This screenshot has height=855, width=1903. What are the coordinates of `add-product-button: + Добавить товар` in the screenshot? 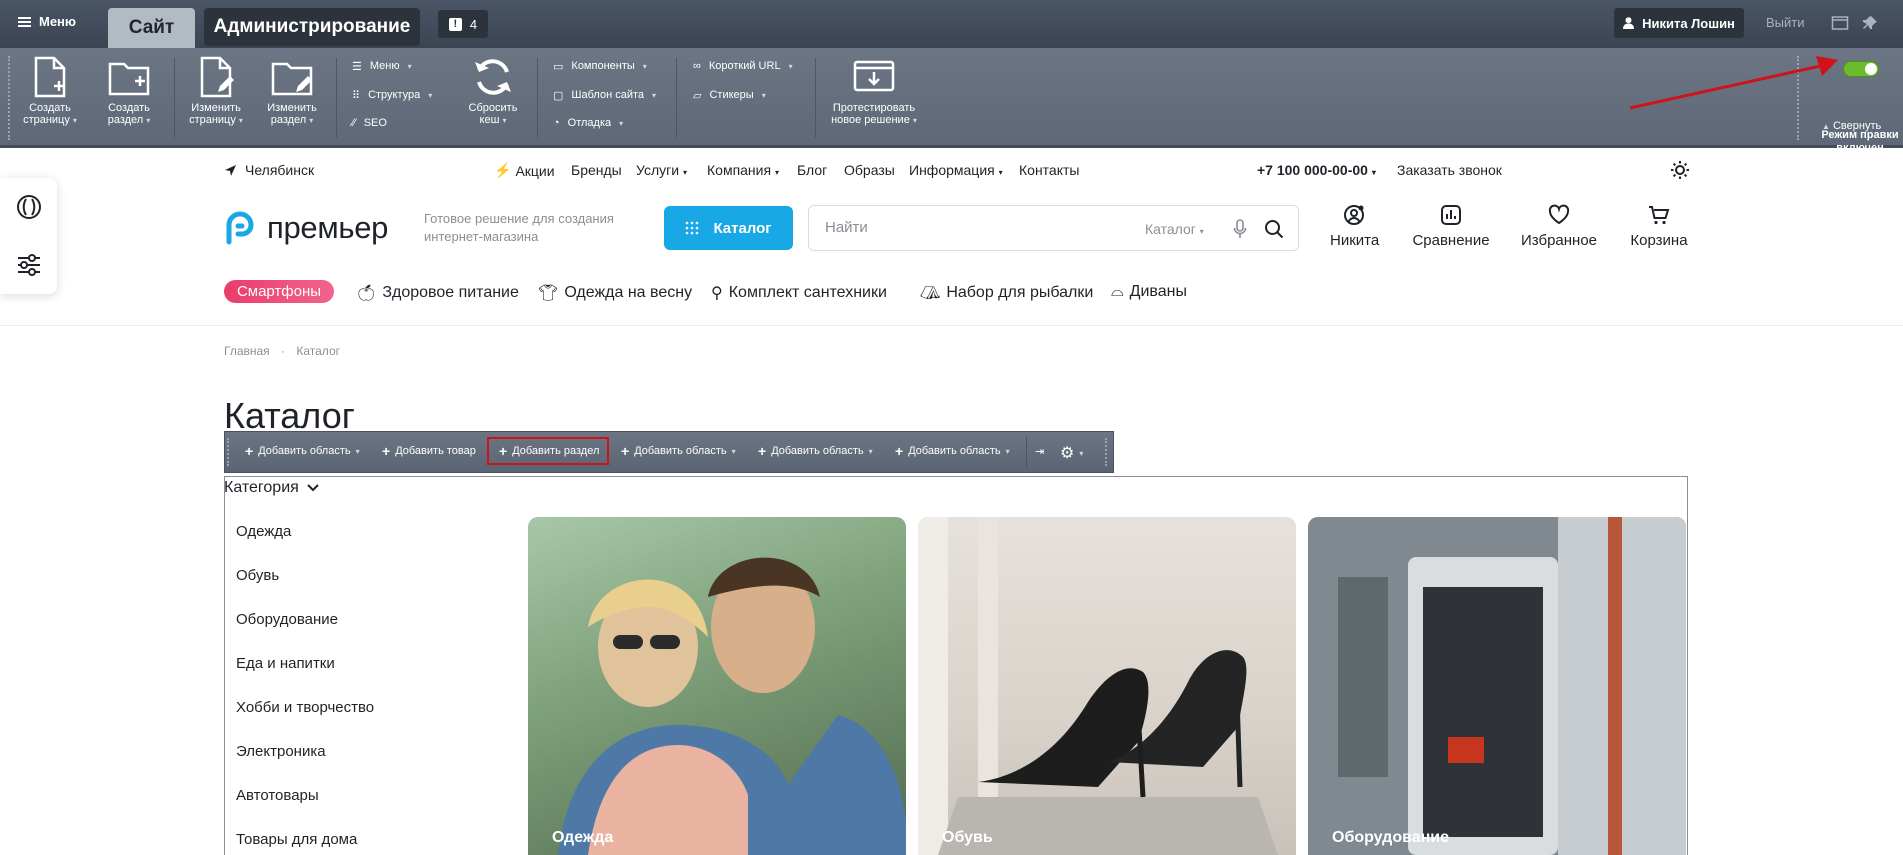 It's located at (429, 451).